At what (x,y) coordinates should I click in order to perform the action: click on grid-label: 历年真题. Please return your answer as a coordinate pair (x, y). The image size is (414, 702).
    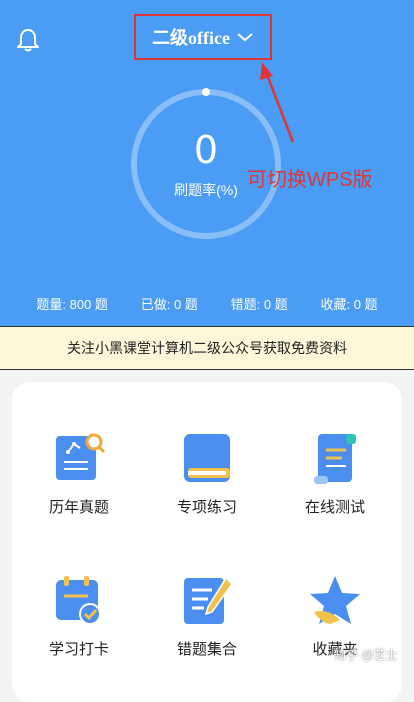
    Looking at the image, I should click on (78, 507).